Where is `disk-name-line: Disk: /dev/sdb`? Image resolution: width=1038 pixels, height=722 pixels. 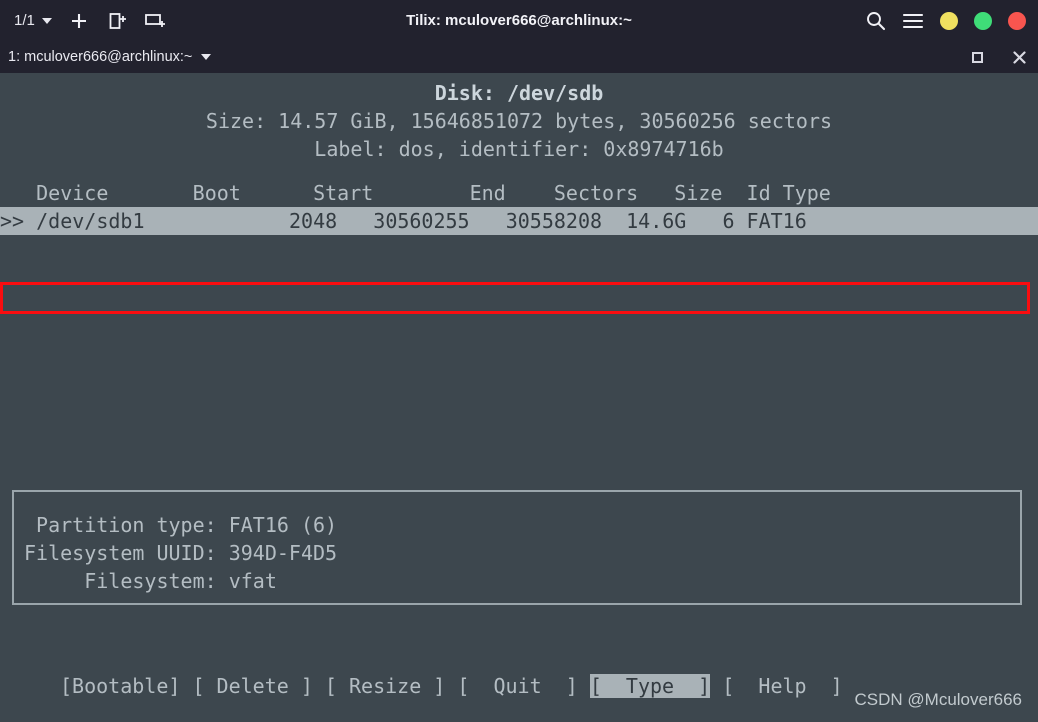 disk-name-line: Disk: /dev/sdb is located at coordinates (519, 93).